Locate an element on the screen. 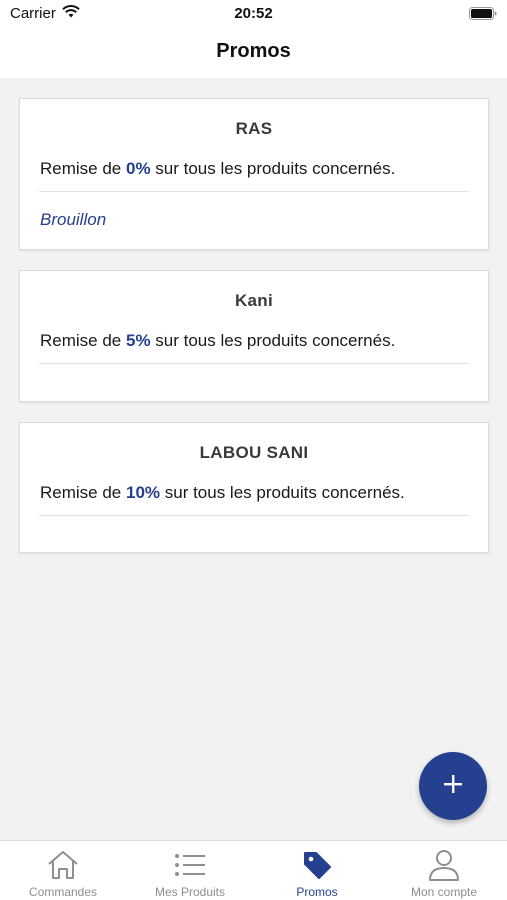 The image size is (507, 900). tab-mon-compte: Mon compte is located at coordinates (444, 870).